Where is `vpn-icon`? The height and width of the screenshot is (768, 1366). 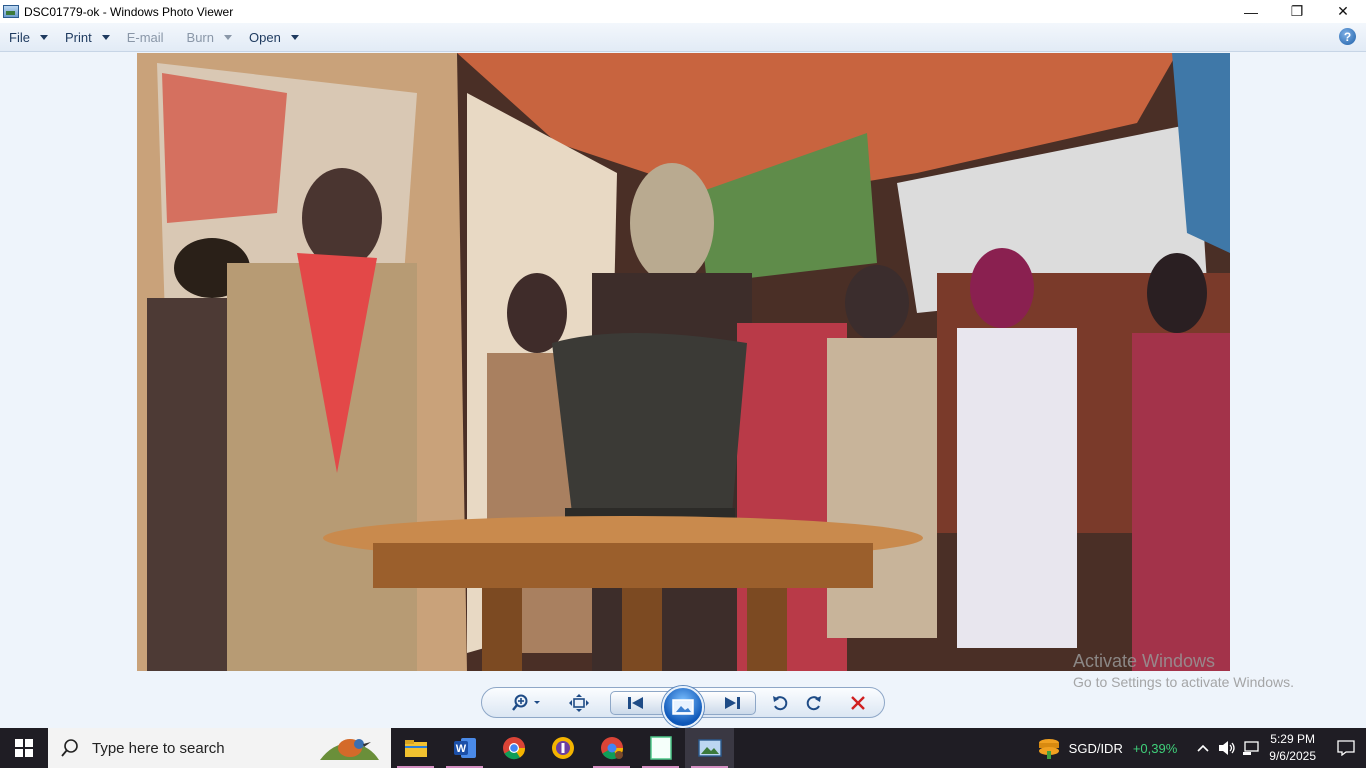
vpn-icon is located at coordinates (562, 748).